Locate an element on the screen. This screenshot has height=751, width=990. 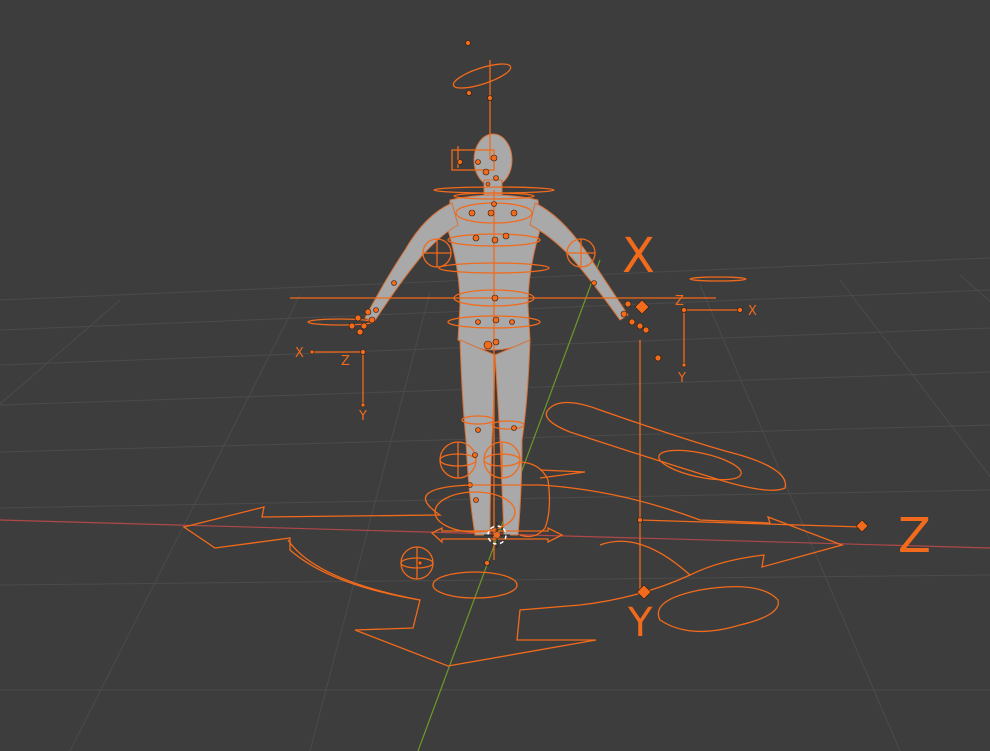
root-z-handle is located at coordinates (862, 526).